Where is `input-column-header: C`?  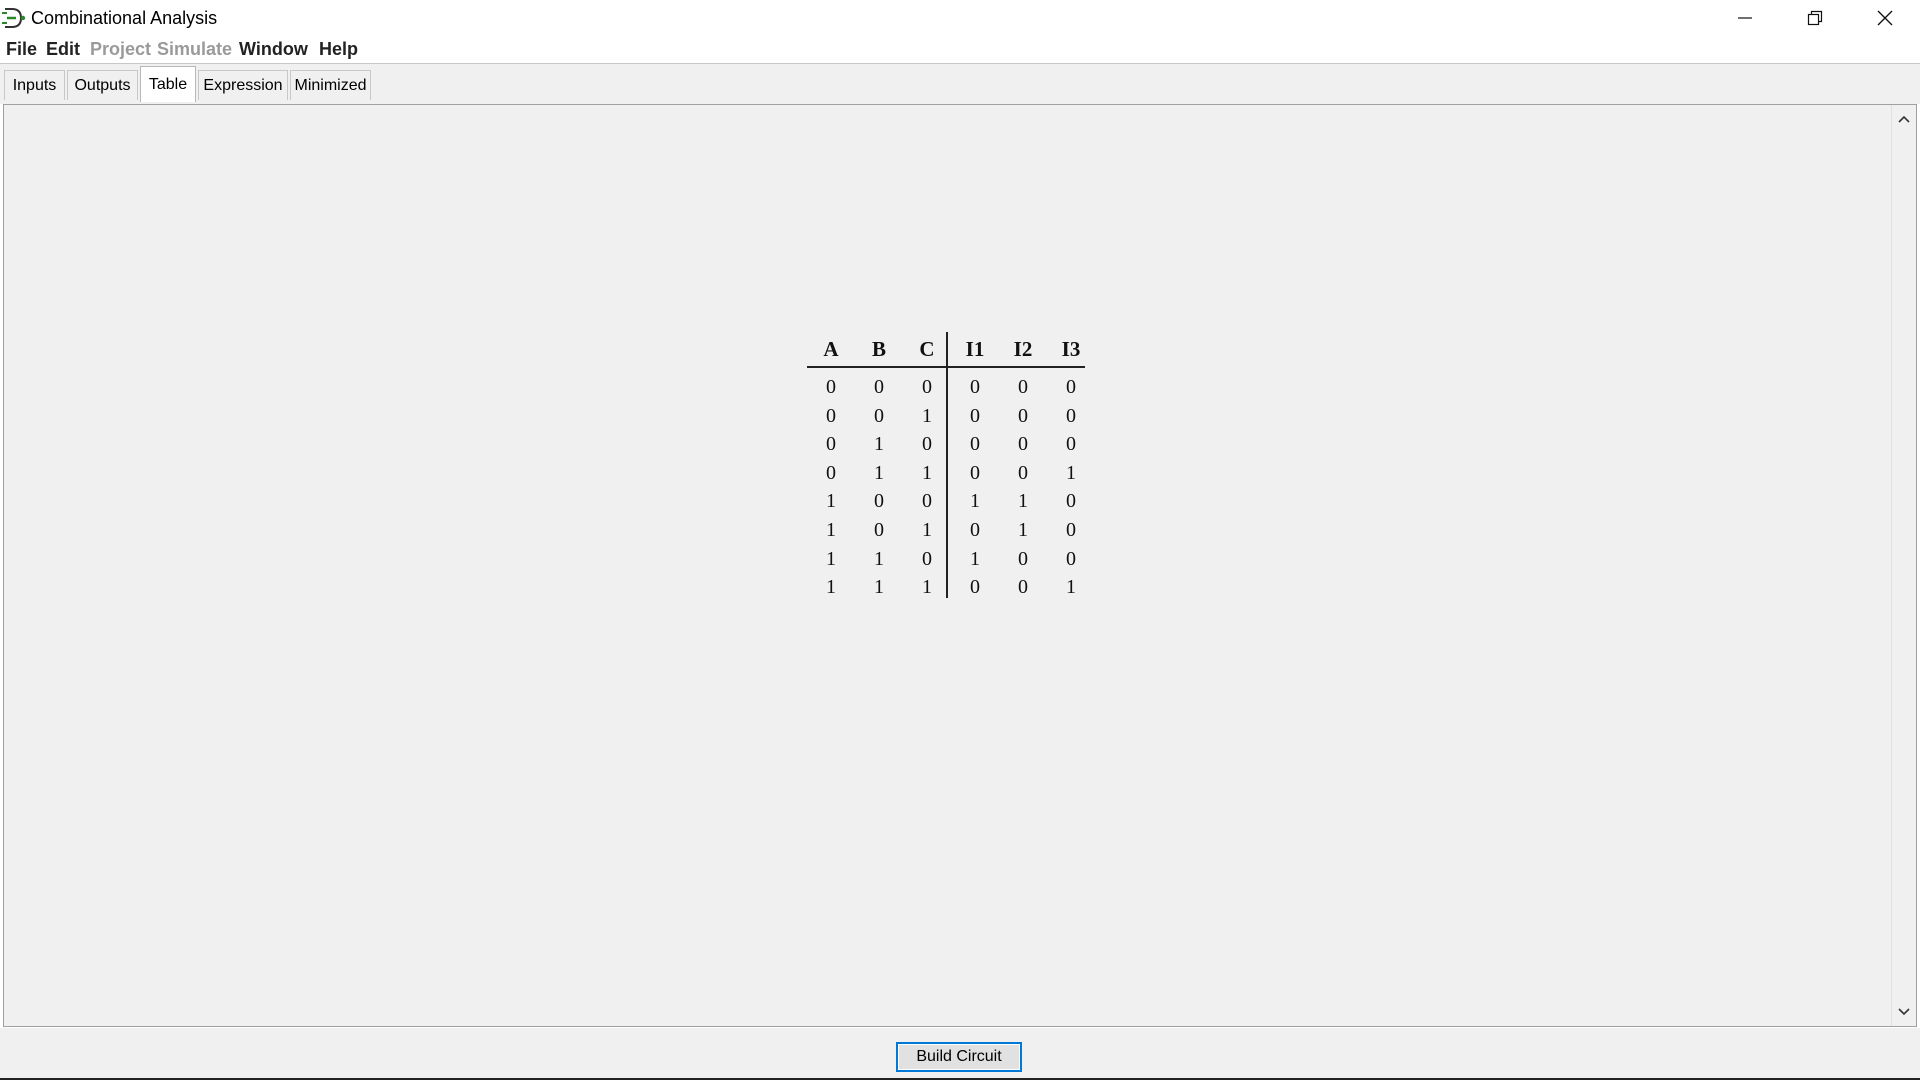
input-column-header: C is located at coordinates (927, 349).